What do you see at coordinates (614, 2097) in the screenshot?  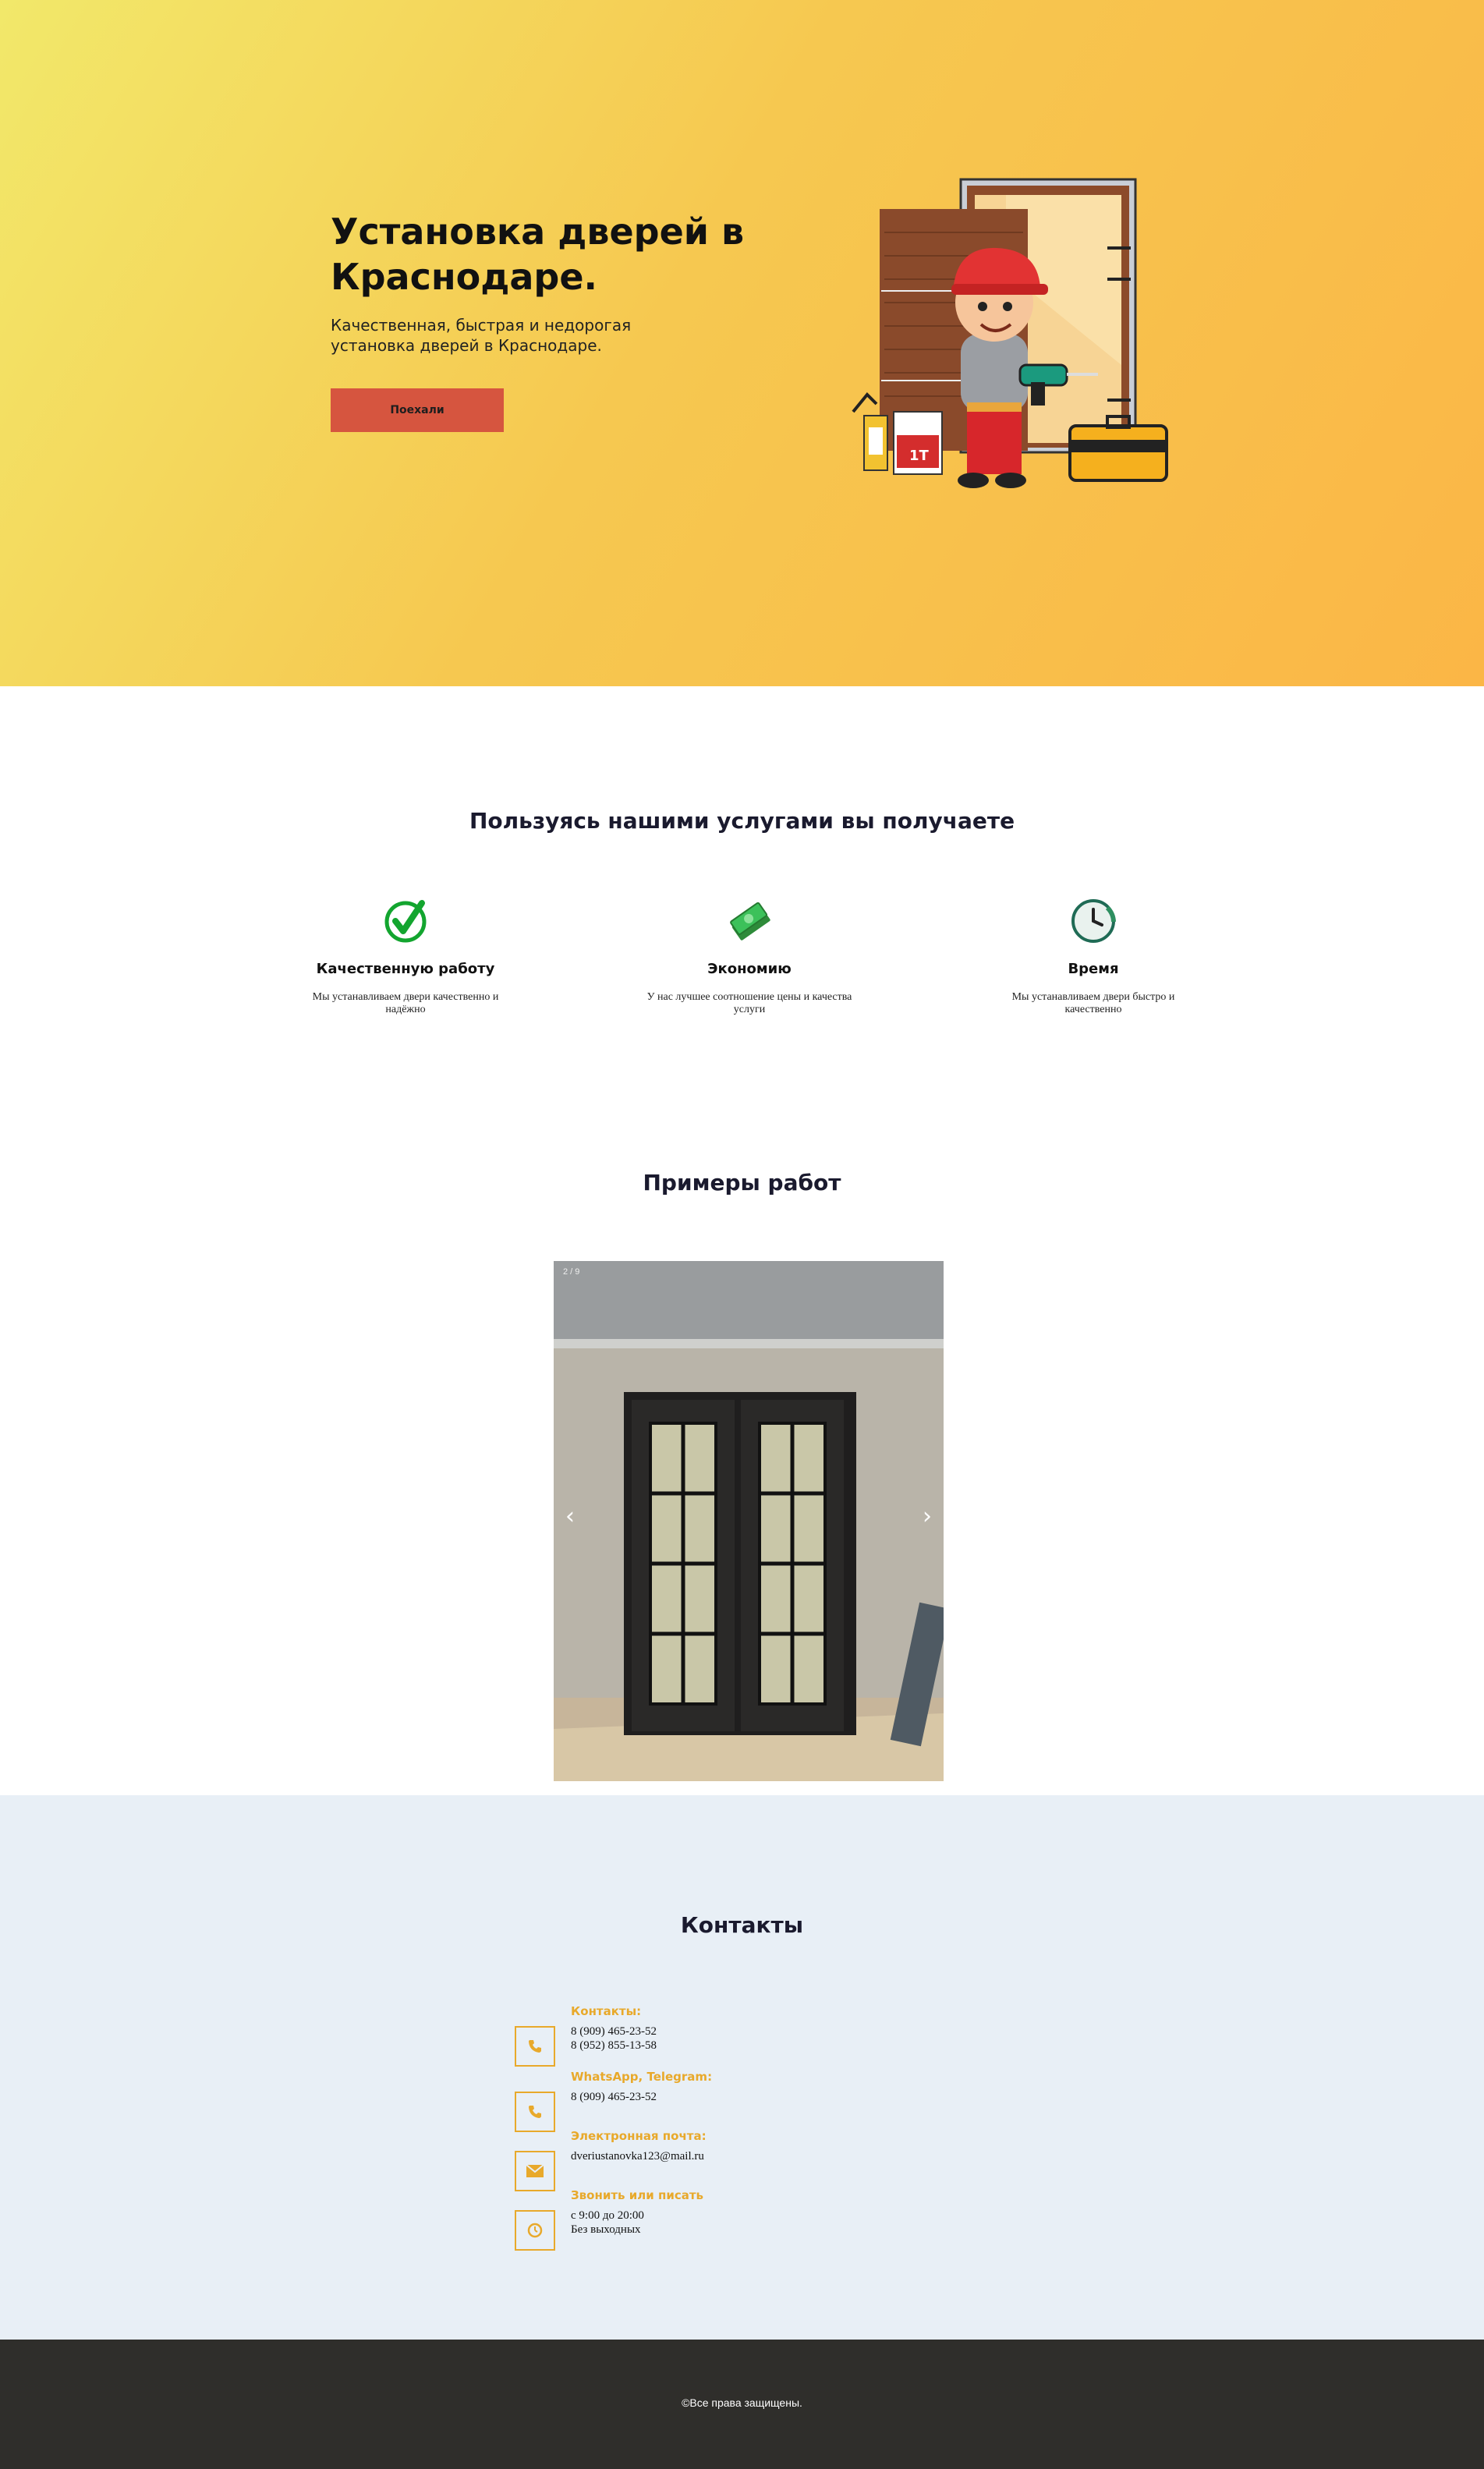 I see `contact-whatsapp-phone: 8 (909) 465-23-52` at bounding box center [614, 2097].